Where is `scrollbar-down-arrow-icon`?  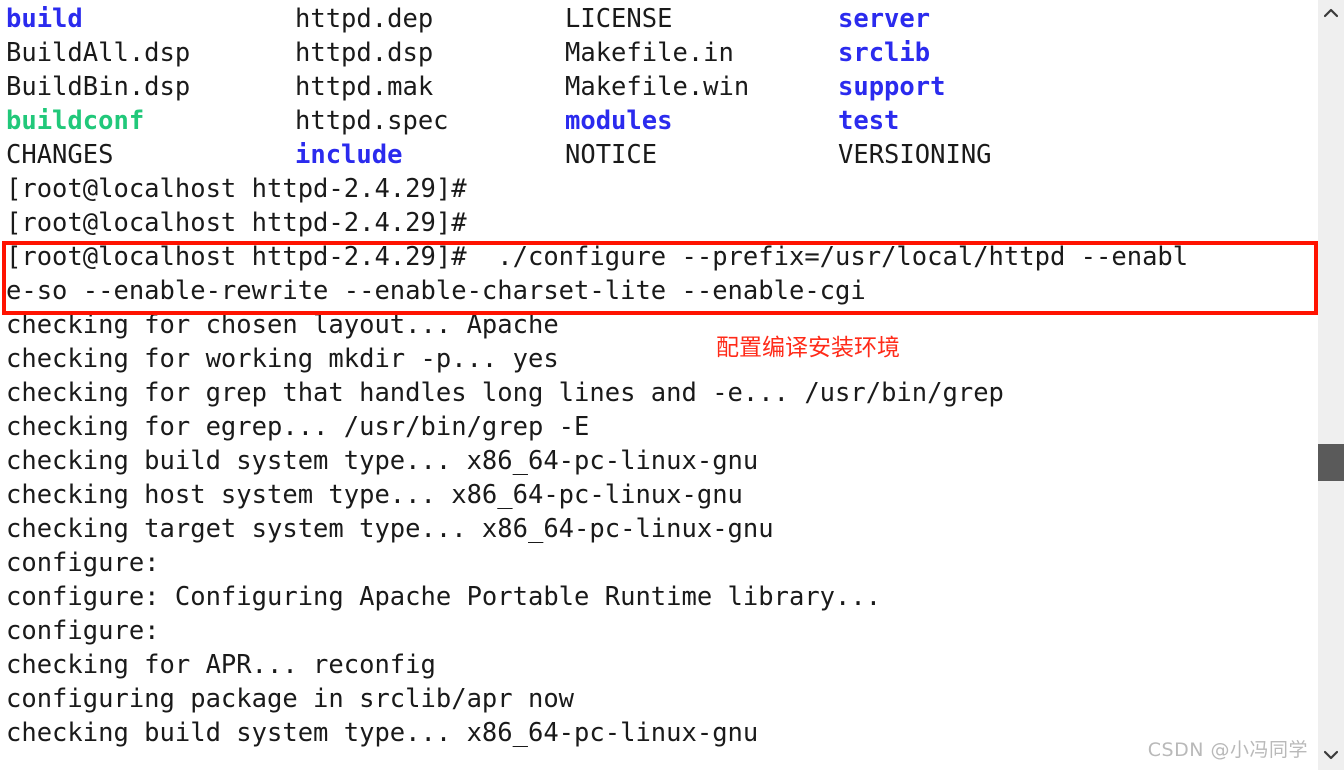
scrollbar-down-arrow-icon is located at coordinates (1331, 755).